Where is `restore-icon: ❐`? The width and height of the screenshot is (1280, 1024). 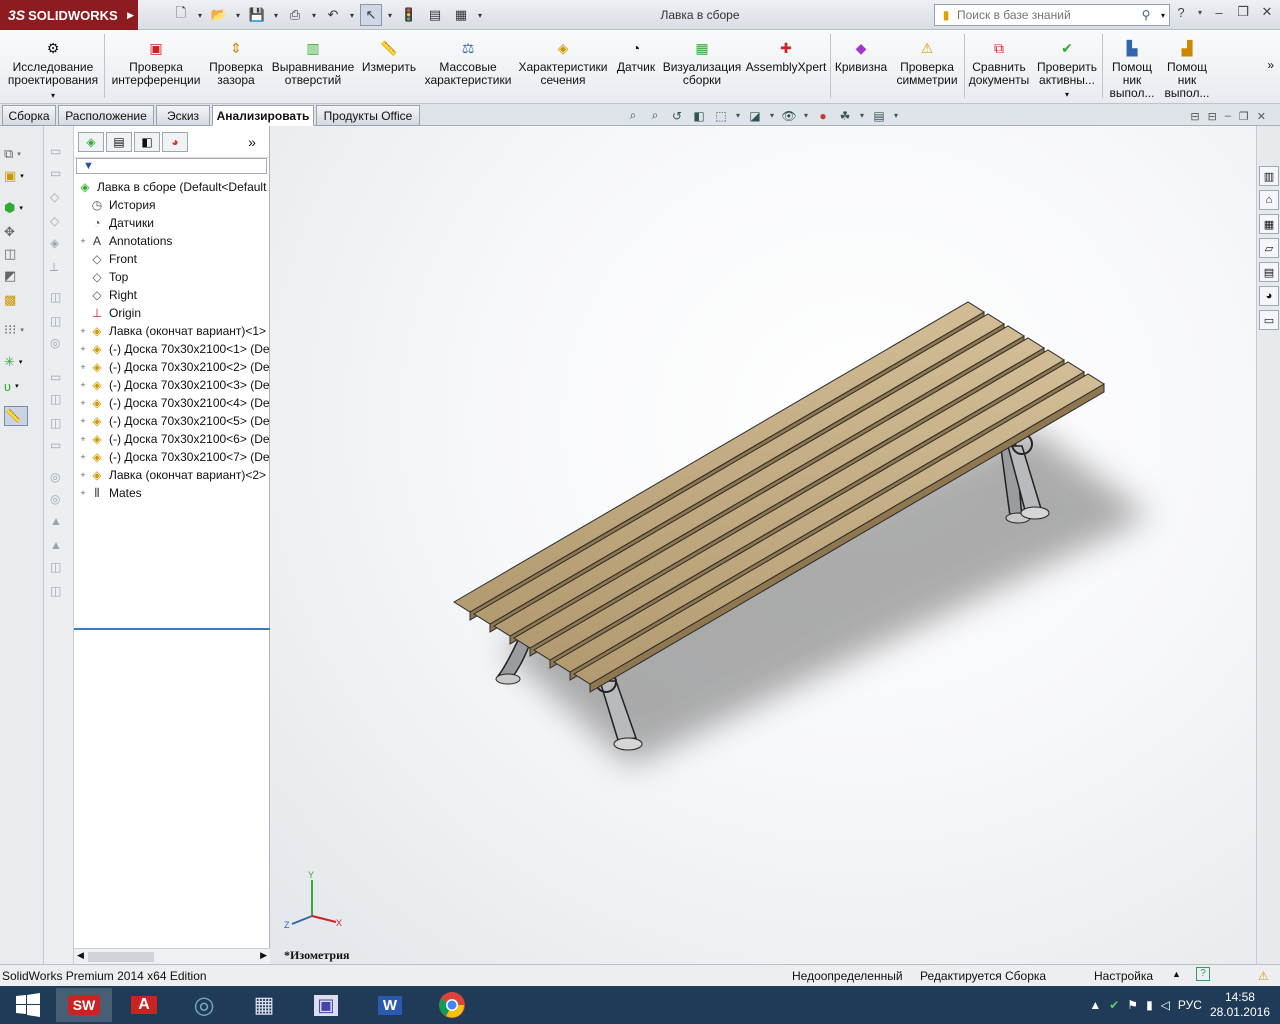
restore-icon: ❐ is located at coordinates (1244, 116).